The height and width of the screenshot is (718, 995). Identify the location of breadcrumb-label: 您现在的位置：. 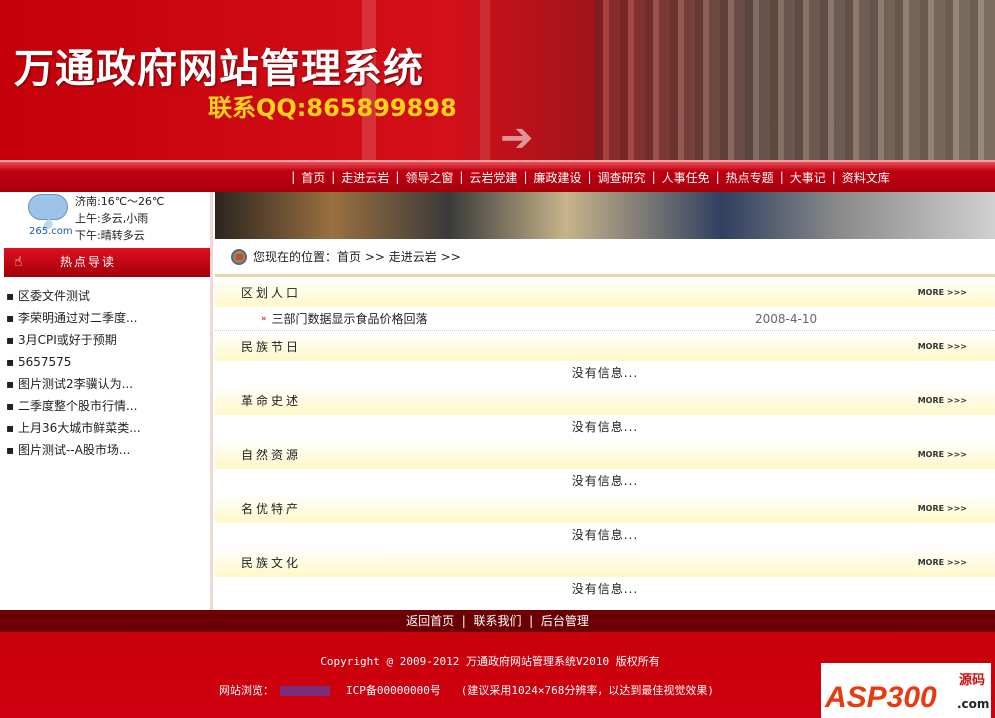
(295, 256).